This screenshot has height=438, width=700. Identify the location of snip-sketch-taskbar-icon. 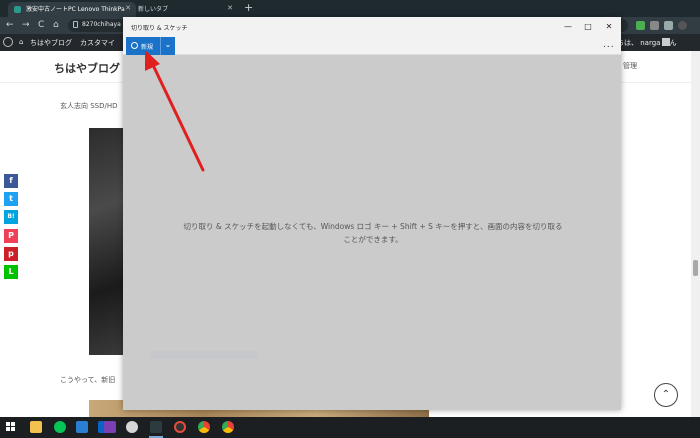
(156, 427).